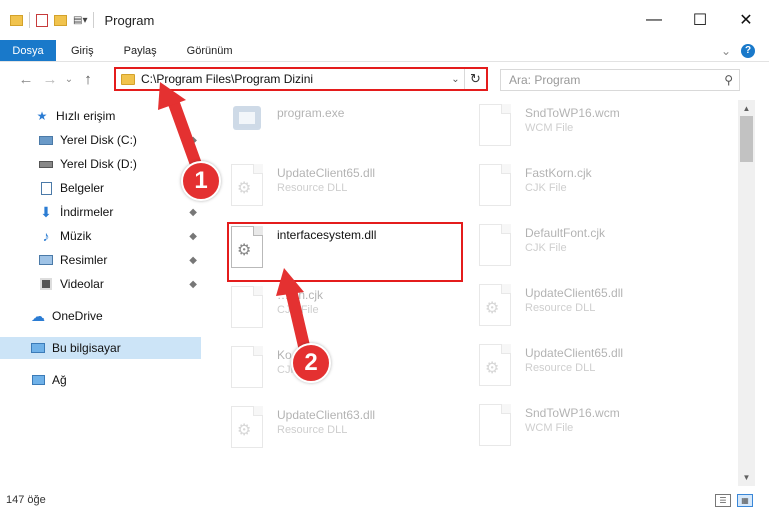 Image resolution: width=769 pixels, height=528 pixels. I want to click on sidebar-item-label: İndirmeler, so click(87, 212).